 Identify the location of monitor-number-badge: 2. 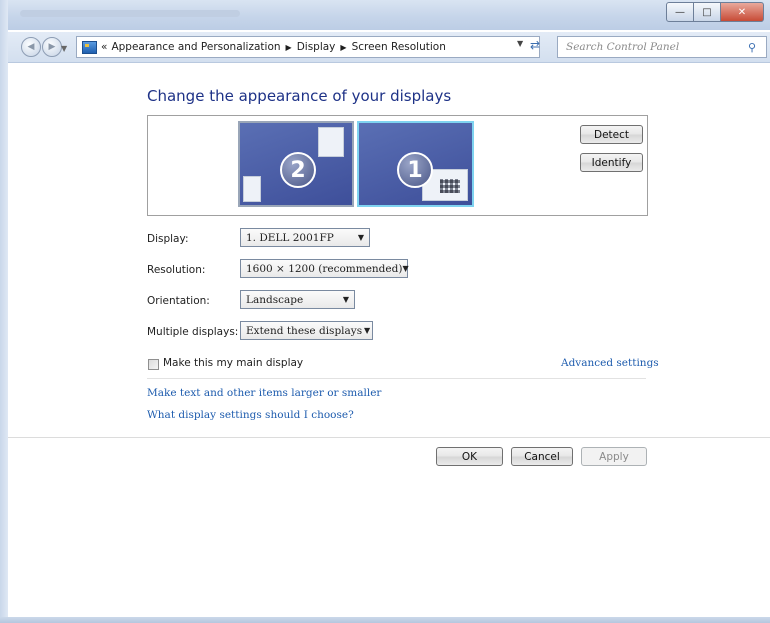
(298, 170).